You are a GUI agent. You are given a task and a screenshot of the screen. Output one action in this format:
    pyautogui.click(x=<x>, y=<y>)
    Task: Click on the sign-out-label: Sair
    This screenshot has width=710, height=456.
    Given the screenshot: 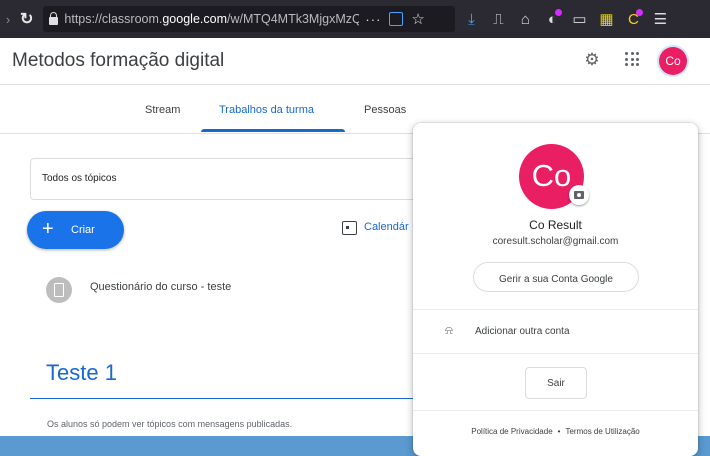 What is the action you would take?
    pyautogui.click(x=556, y=383)
    